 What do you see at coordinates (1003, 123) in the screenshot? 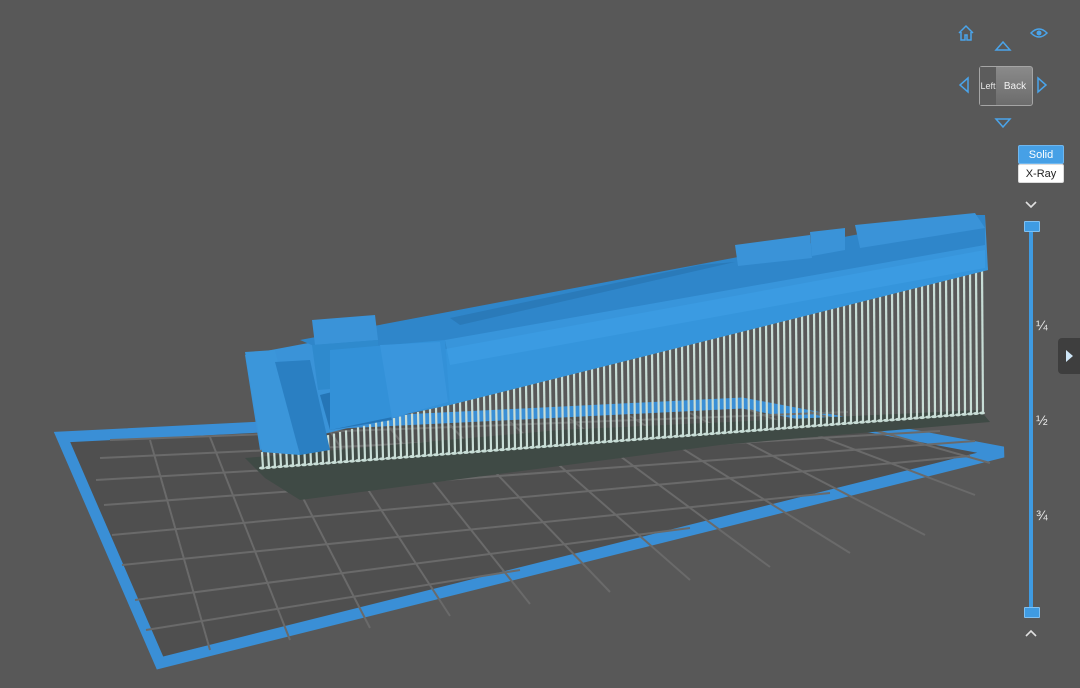
I see `arrow-down-icon` at bounding box center [1003, 123].